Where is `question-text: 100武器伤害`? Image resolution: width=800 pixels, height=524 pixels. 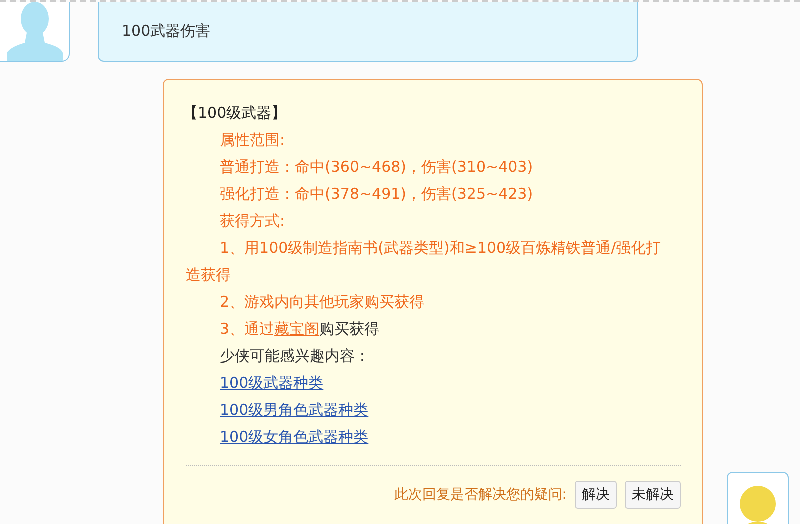 question-text: 100武器伤害 is located at coordinates (166, 31).